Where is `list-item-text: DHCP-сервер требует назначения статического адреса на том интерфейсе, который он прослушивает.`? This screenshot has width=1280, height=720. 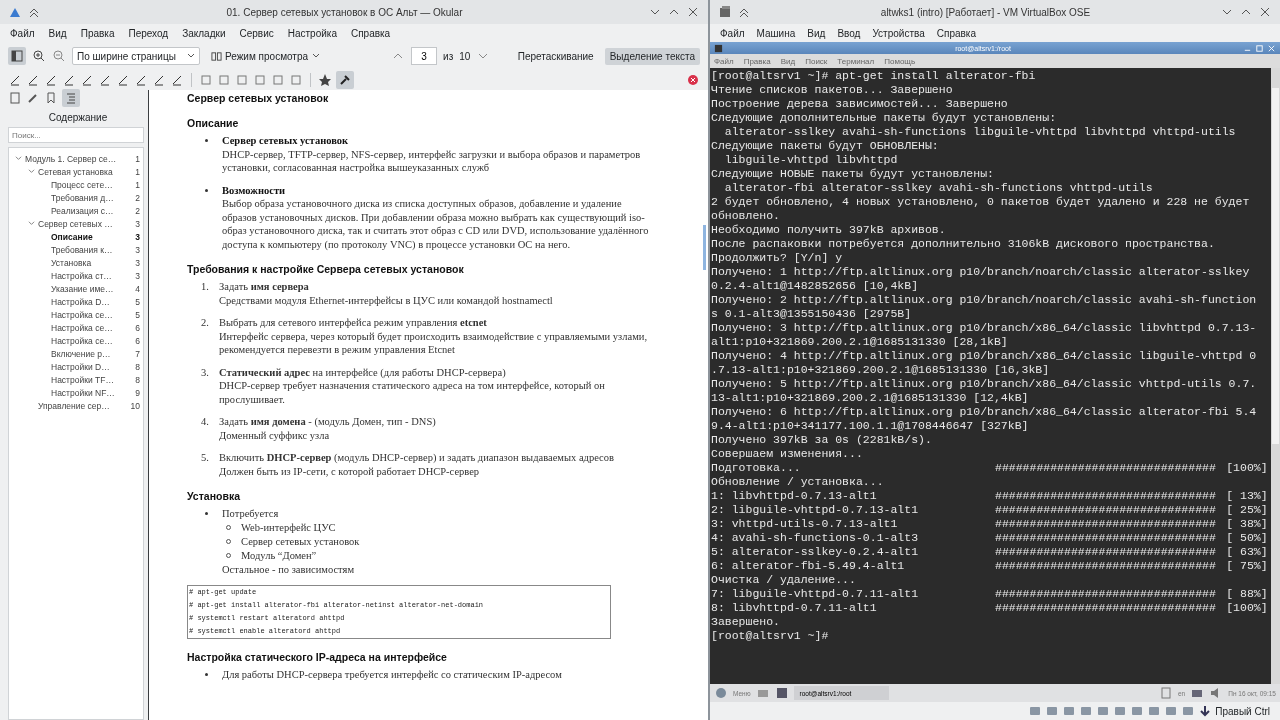 list-item-text: DHCP-сервер требует назначения статического адреса на том интерфейсе, который он прослушивает. is located at coordinates (412, 392).